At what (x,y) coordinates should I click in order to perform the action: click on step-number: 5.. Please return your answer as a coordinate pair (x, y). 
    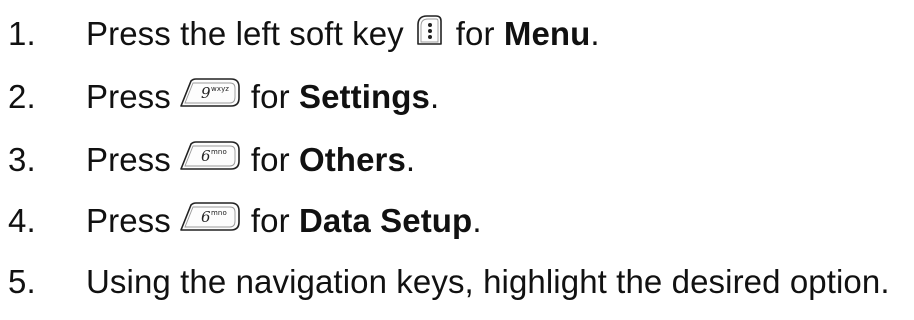
    Looking at the image, I should click on (22, 281).